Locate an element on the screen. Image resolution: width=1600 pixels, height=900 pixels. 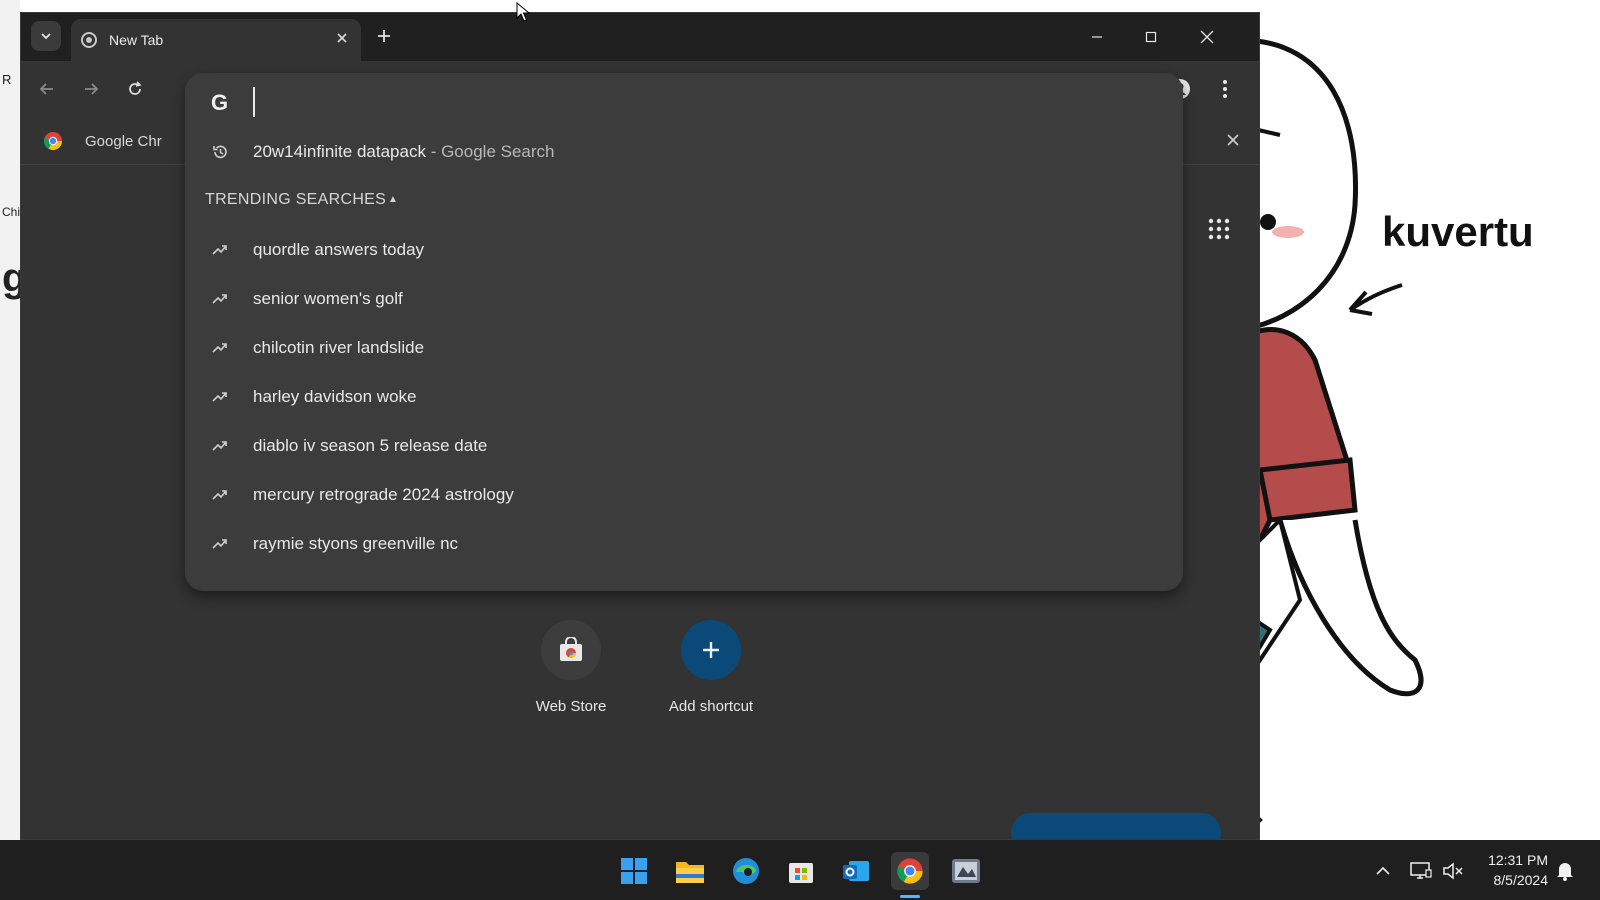
apps-grid-icon is located at coordinates (1219, 229).